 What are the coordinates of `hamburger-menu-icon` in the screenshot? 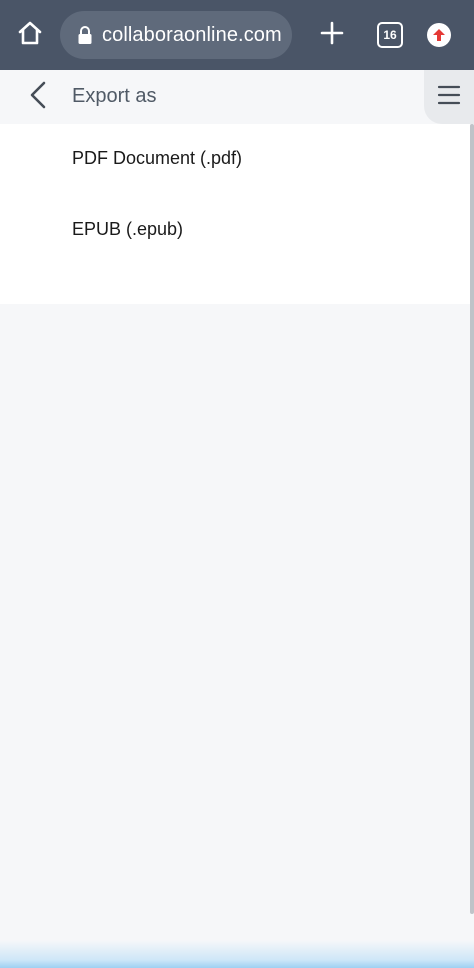 It's located at (449, 97).